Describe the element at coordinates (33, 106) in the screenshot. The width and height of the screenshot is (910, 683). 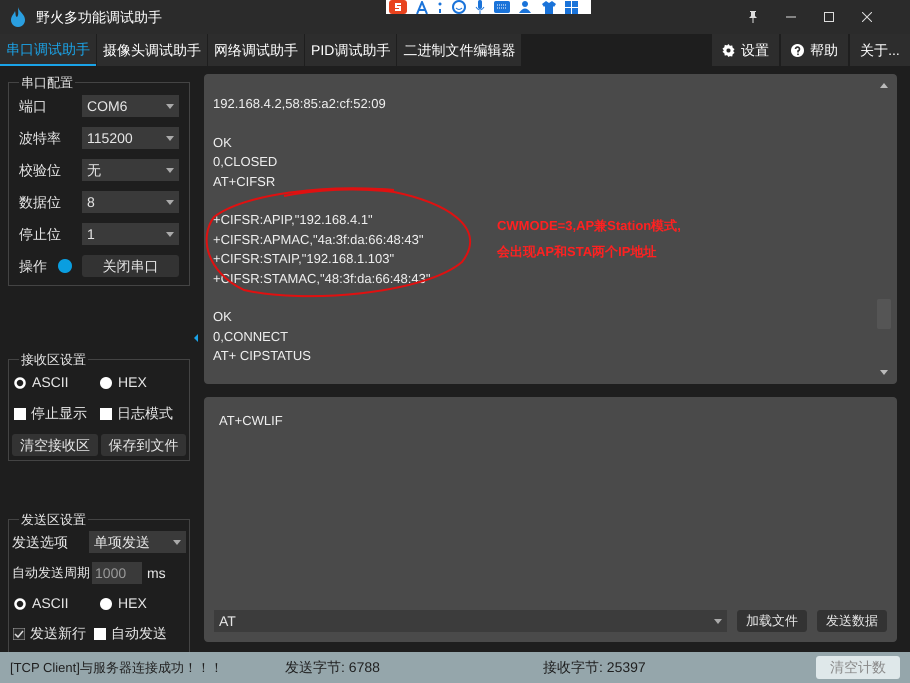
I see `field-label: 端口` at that location.